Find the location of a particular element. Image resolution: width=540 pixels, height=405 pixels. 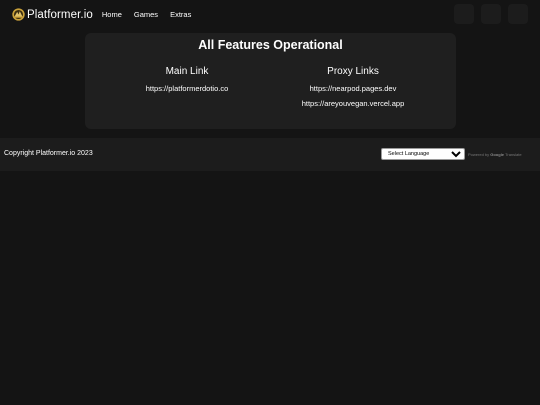

translate-text: Translate is located at coordinates (513, 154).